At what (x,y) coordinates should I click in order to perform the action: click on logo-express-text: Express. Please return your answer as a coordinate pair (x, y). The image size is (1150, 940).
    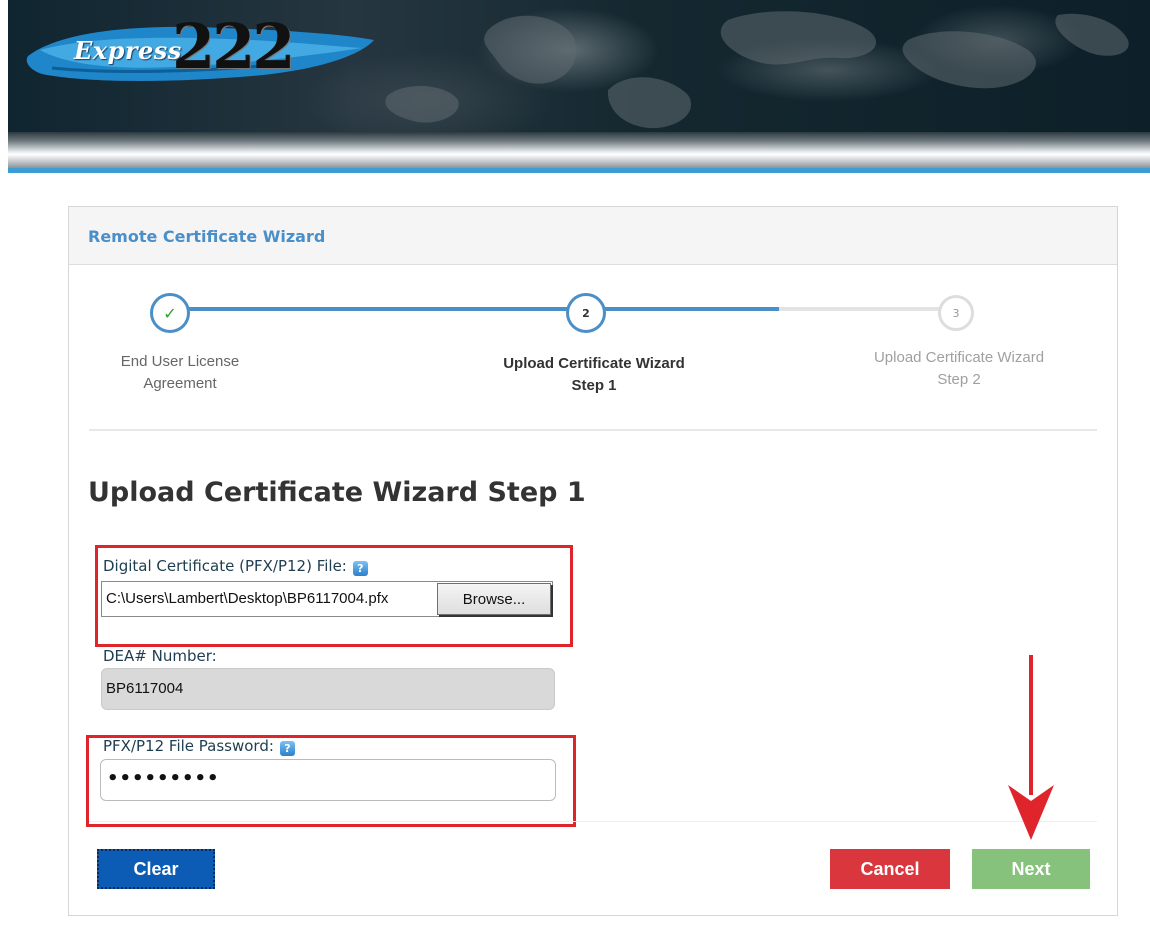
    Looking at the image, I should click on (128, 50).